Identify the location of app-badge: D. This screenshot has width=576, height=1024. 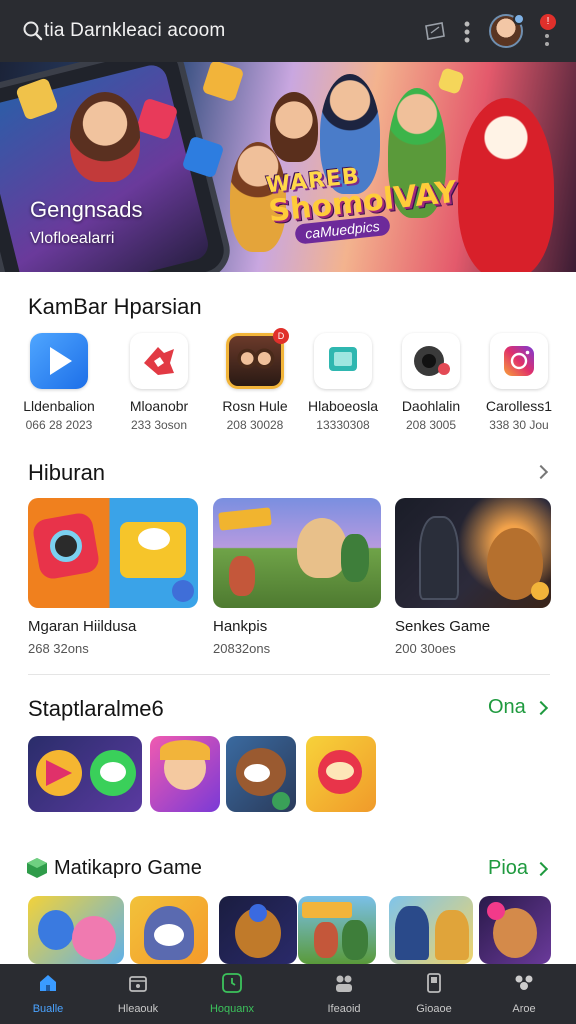
(281, 336).